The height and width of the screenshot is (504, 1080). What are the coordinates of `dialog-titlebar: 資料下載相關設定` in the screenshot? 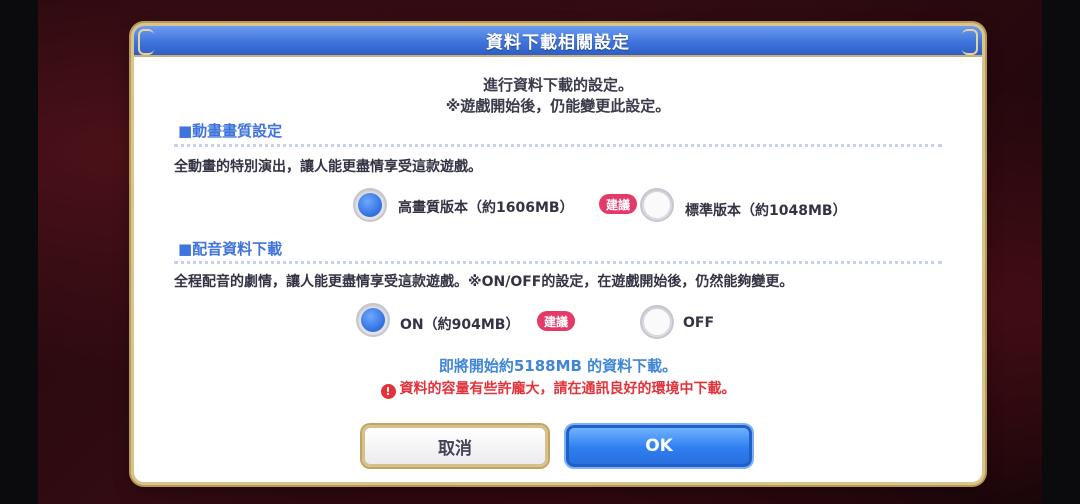 It's located at (558, 41).